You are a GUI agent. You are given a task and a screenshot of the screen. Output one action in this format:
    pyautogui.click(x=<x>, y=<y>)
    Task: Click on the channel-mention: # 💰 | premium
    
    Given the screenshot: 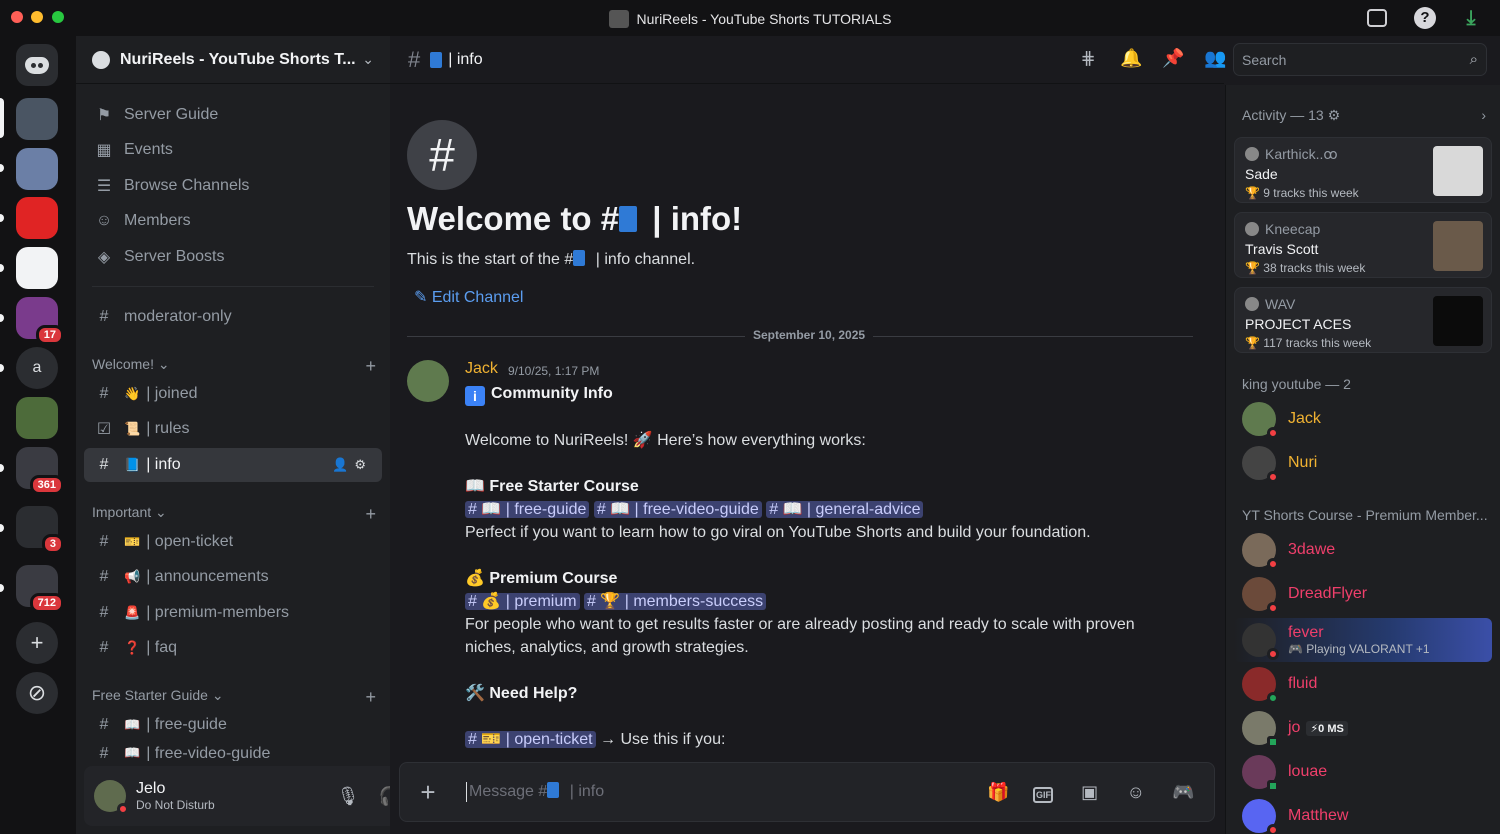 What is the action you would take?
    pyautogui.click(x=522, y=601)
    